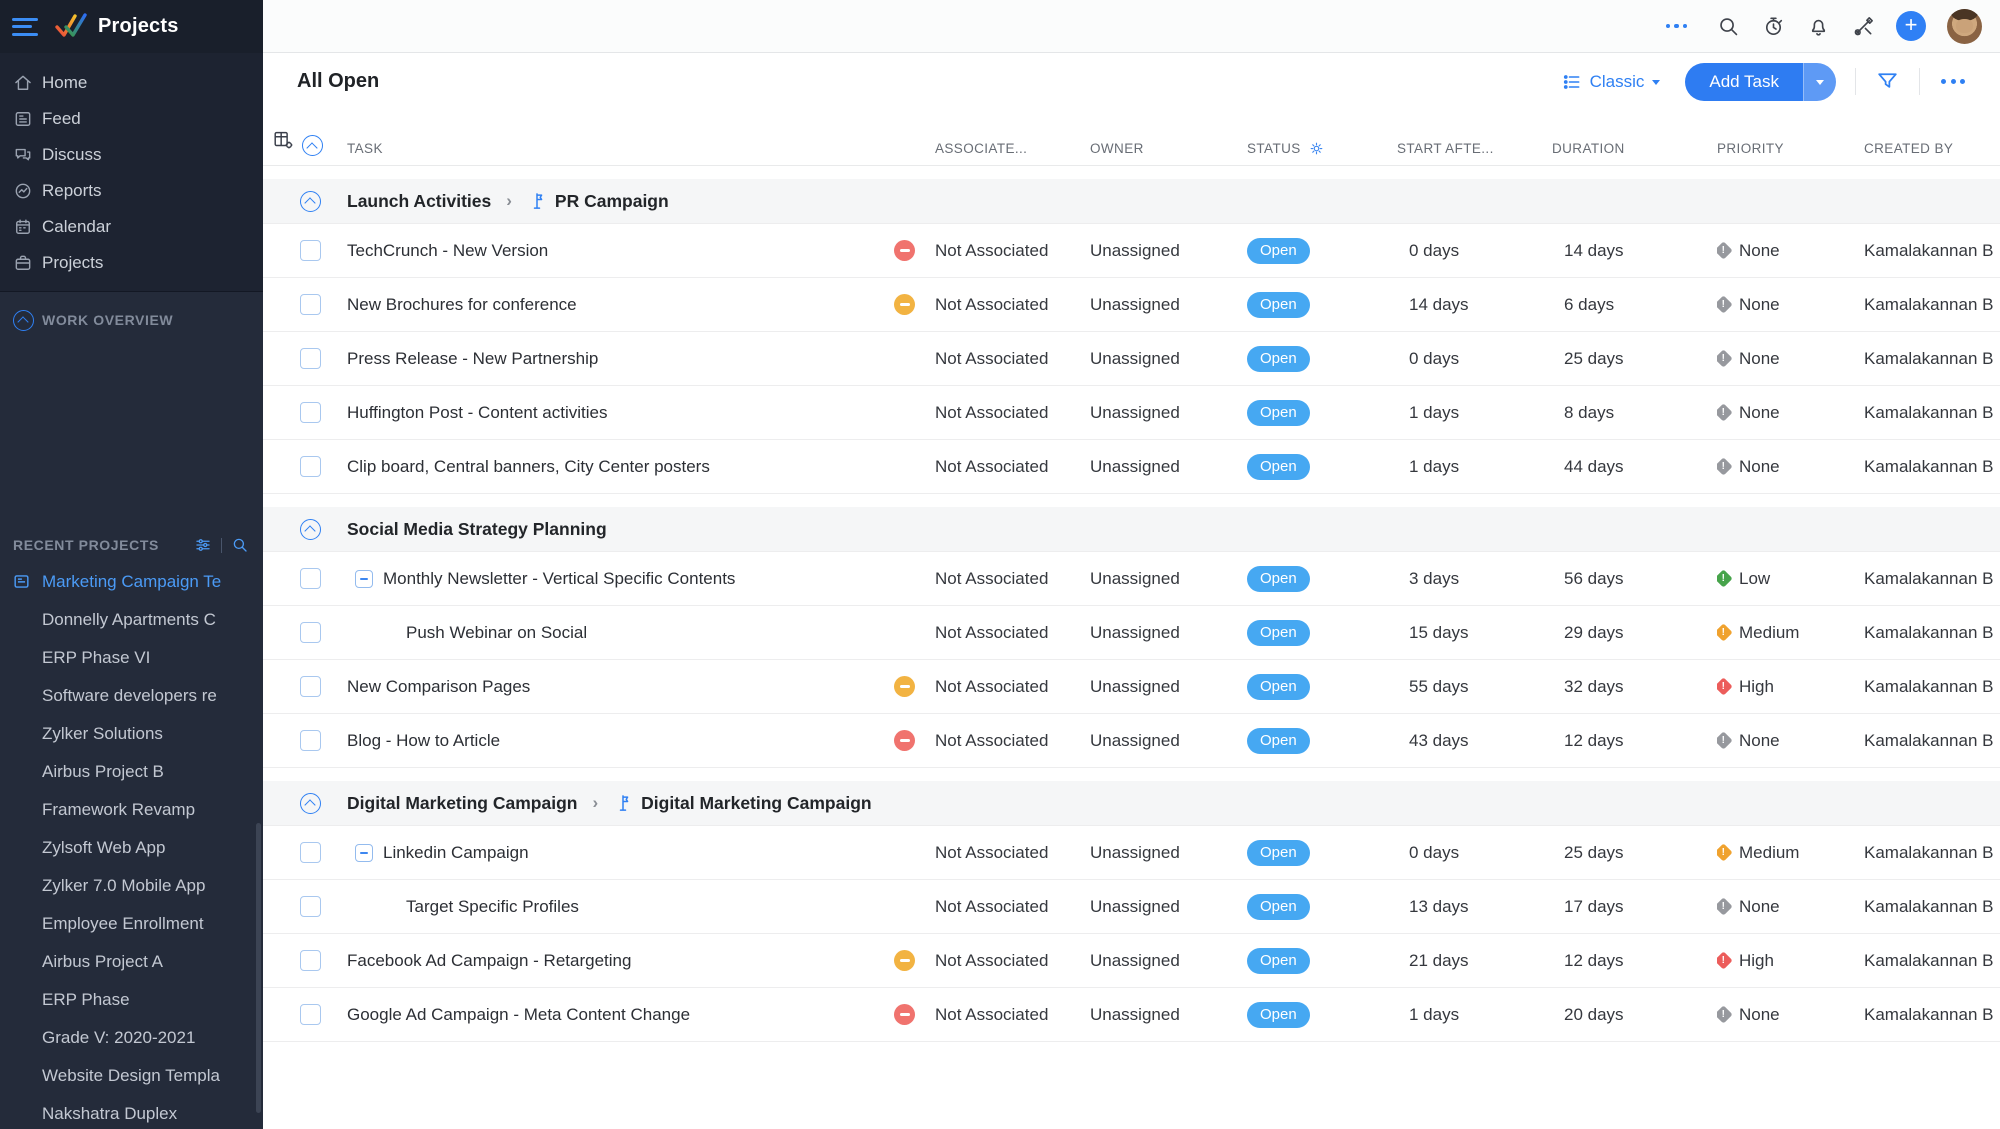 The height and width of the screenshot is (1129, 2000). I want to click on subtask-collapse-icon, so click(364, 852).